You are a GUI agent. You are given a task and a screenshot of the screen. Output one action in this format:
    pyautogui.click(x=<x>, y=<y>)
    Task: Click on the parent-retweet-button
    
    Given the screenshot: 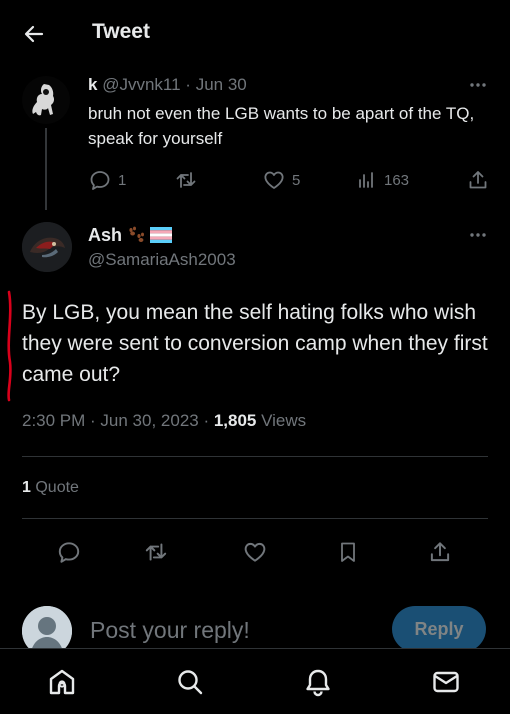 What is the action you would take?
    pyautogui.click(x=186, y=180)
    